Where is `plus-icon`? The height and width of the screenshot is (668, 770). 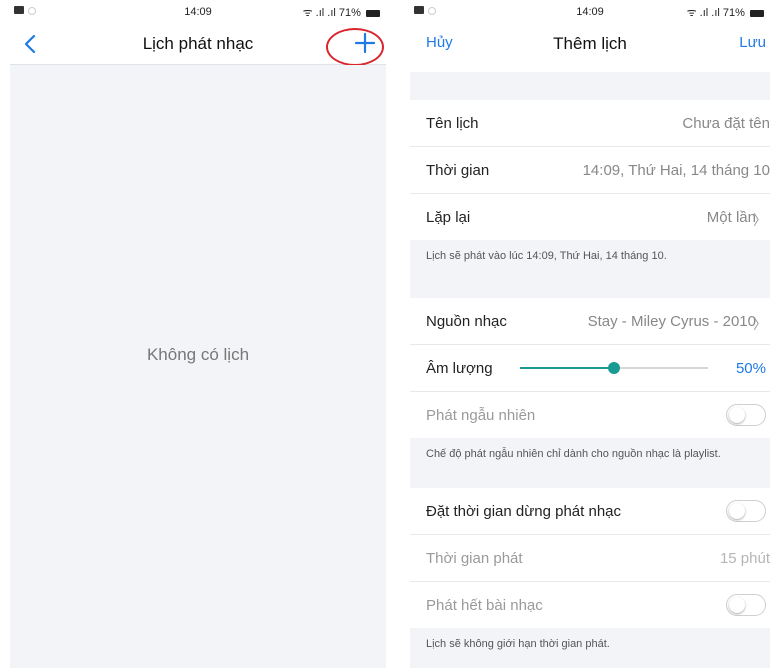
plus-icon is located at coordinates (365, 43).